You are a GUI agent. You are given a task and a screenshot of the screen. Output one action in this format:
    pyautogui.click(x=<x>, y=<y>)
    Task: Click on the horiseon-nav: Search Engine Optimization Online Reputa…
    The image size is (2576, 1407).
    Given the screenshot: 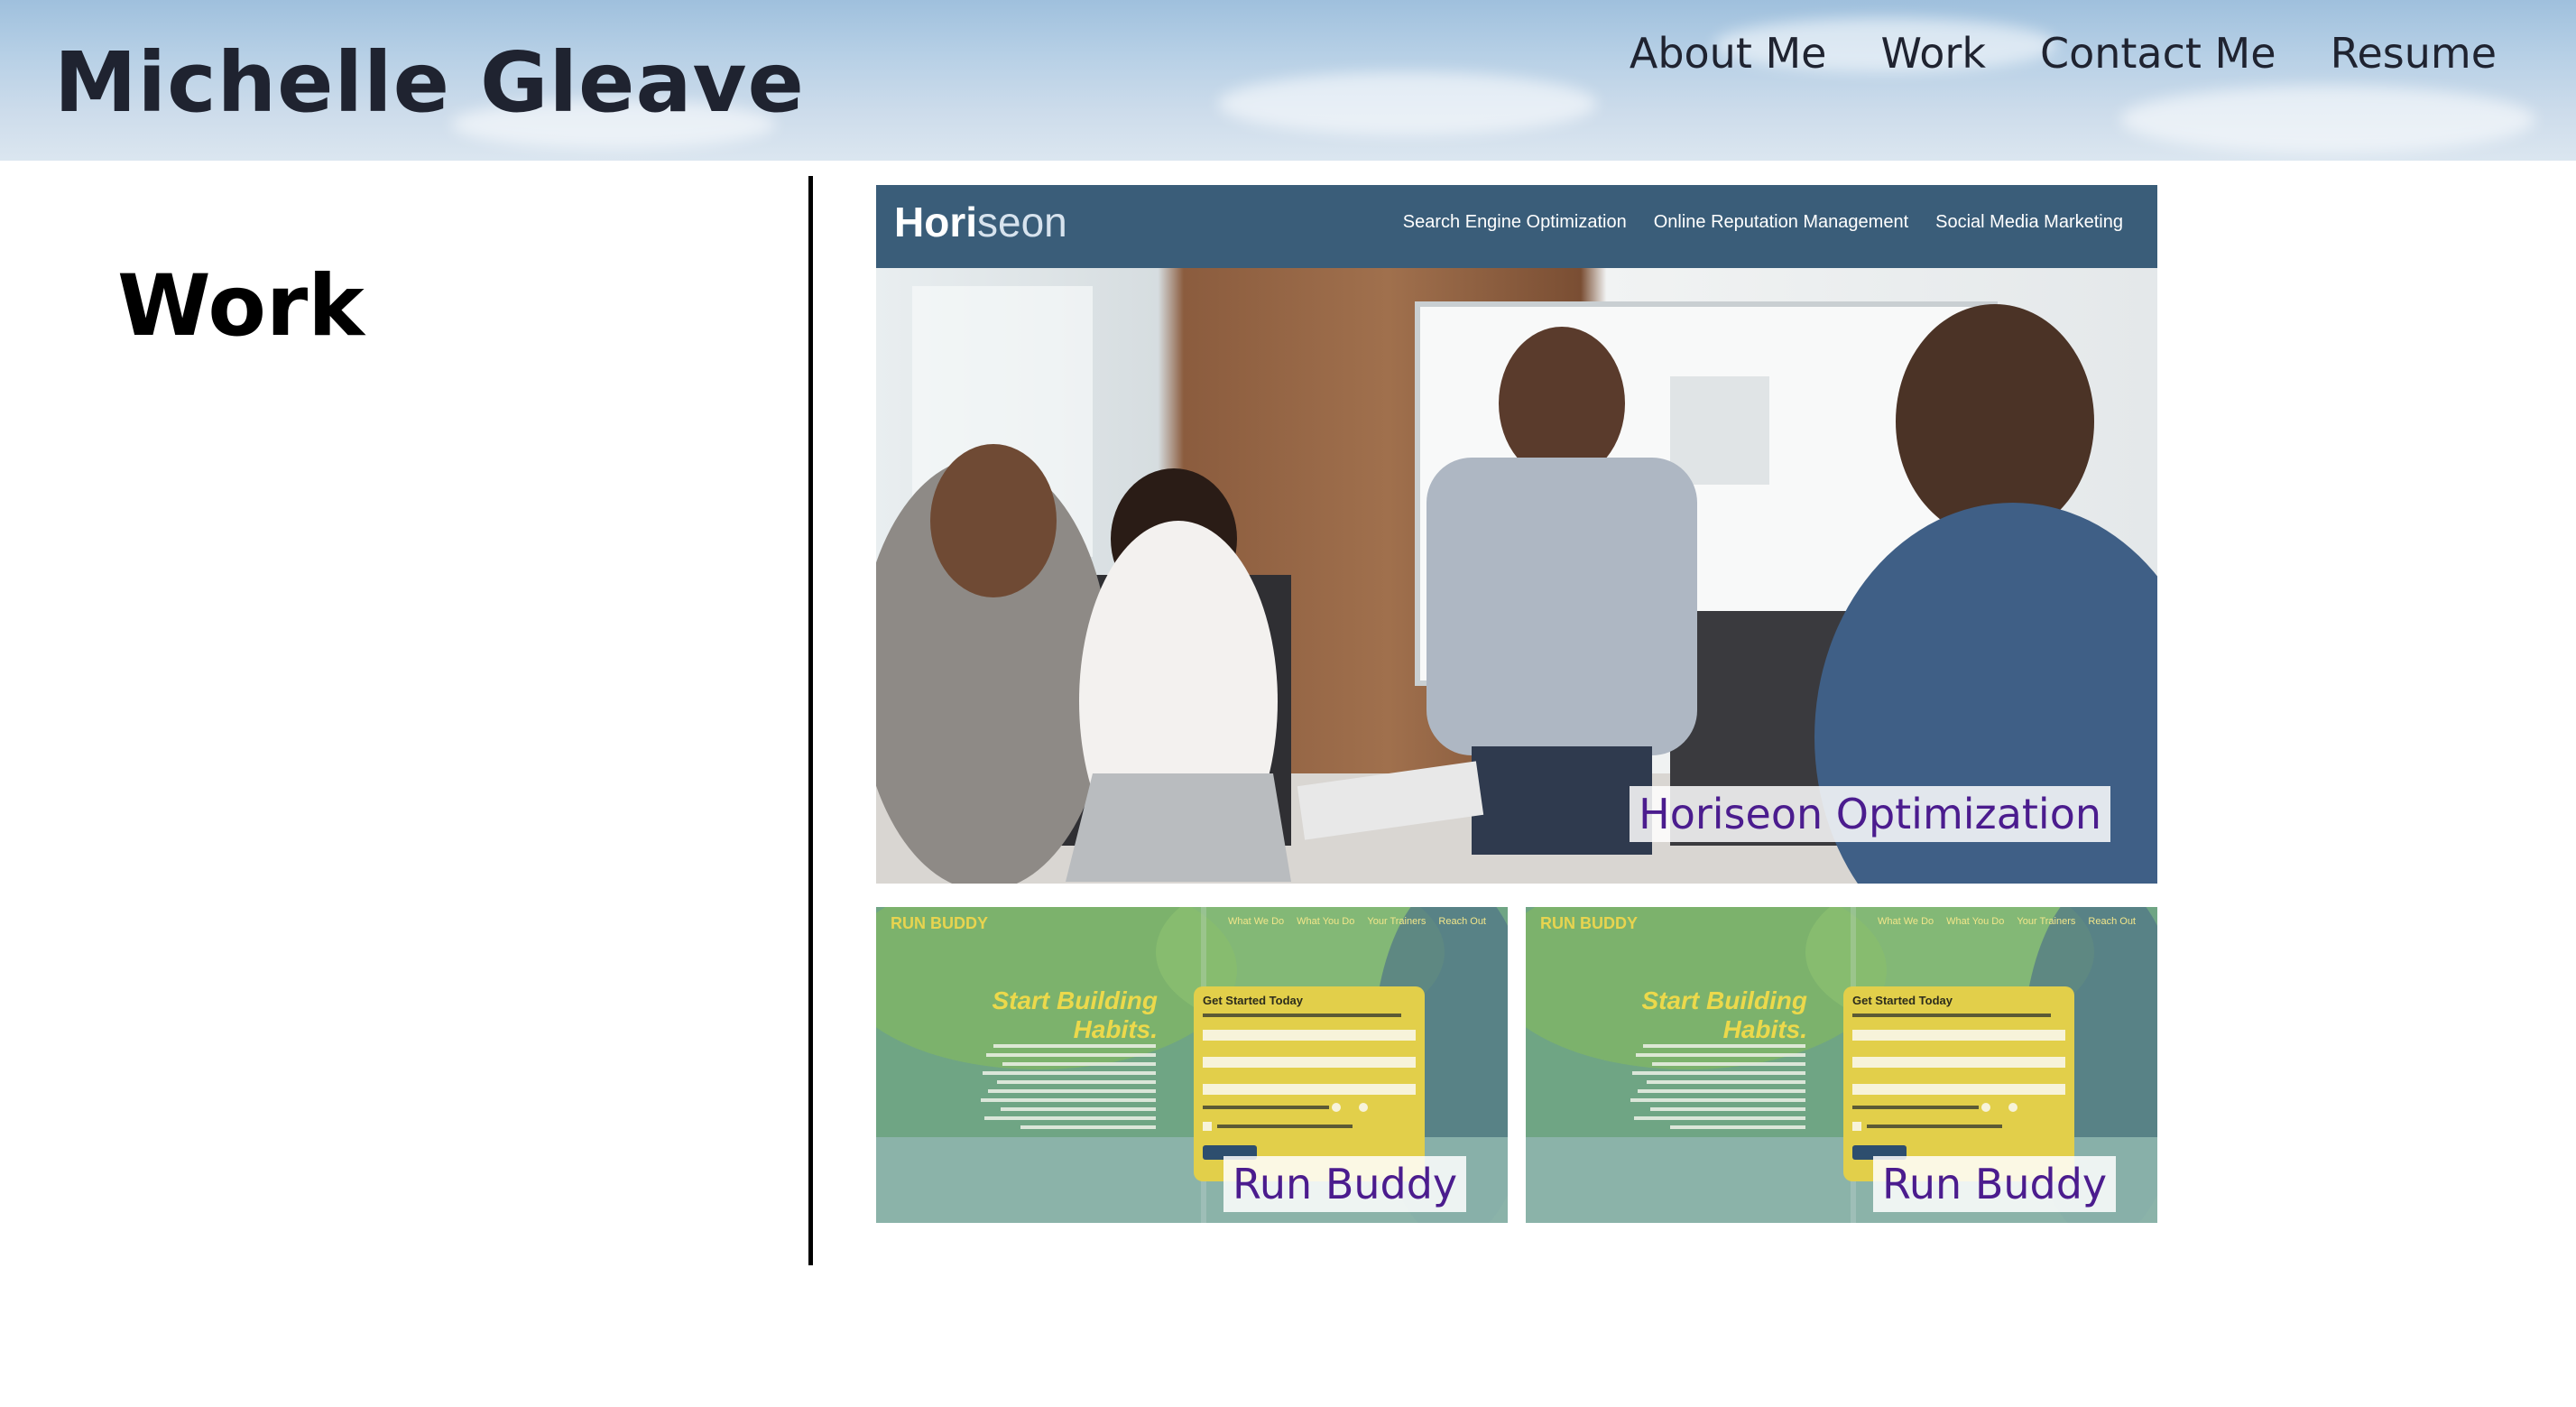 What is the action you would take?
    pyautogui.click(x=1749, y=222)
    